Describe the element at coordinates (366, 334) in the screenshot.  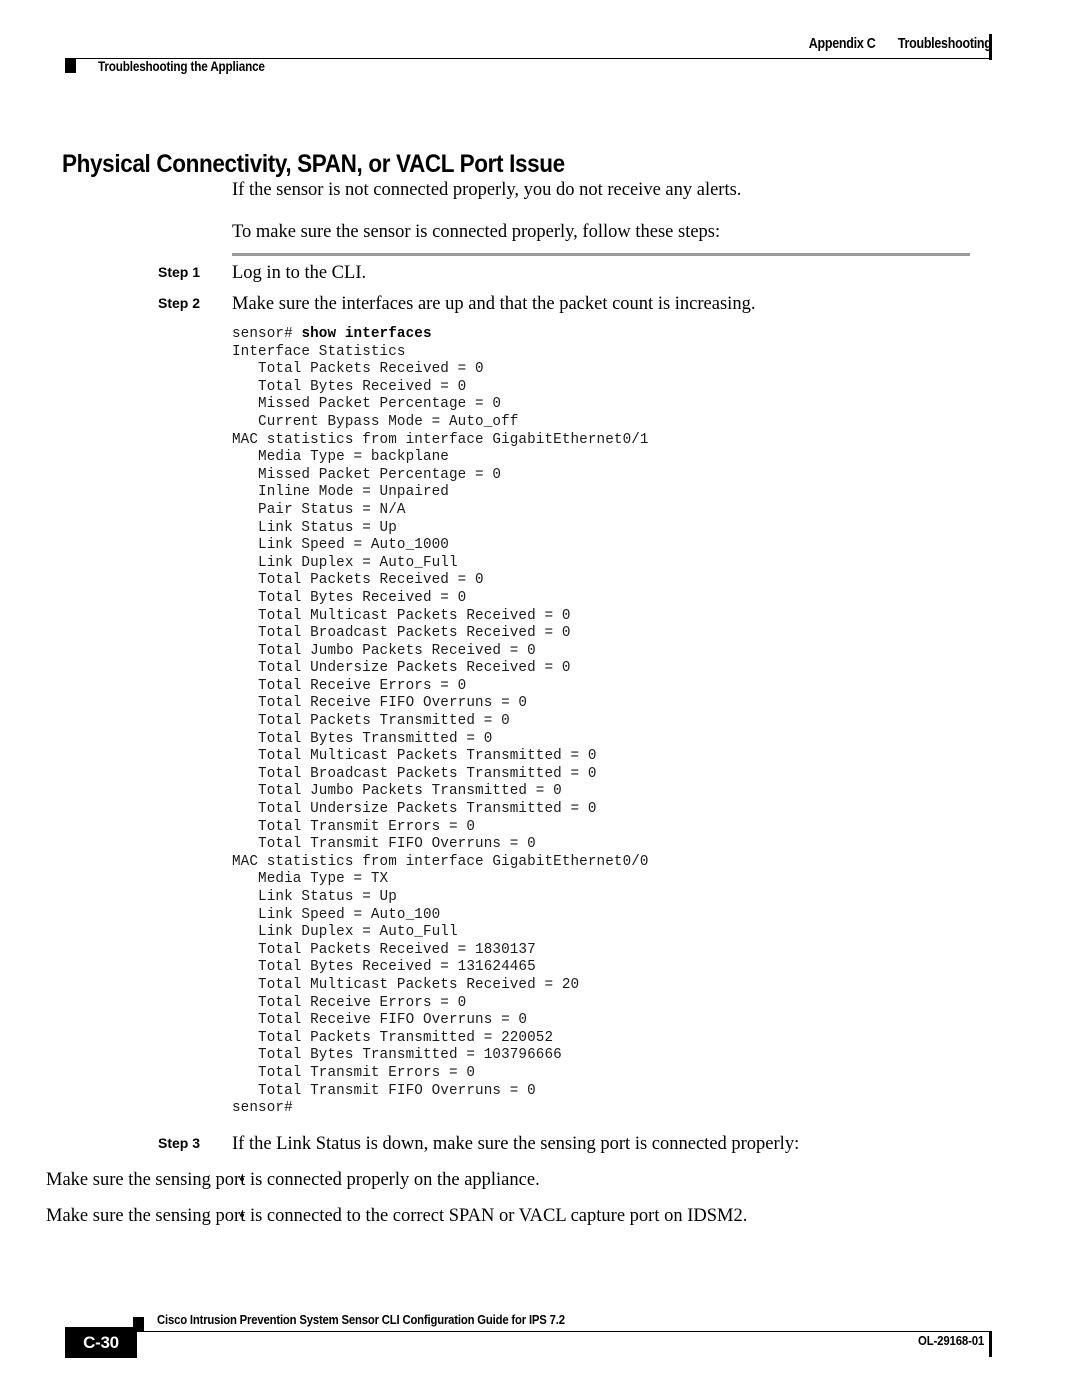
I see `cli-command: show interfaces` at that location.